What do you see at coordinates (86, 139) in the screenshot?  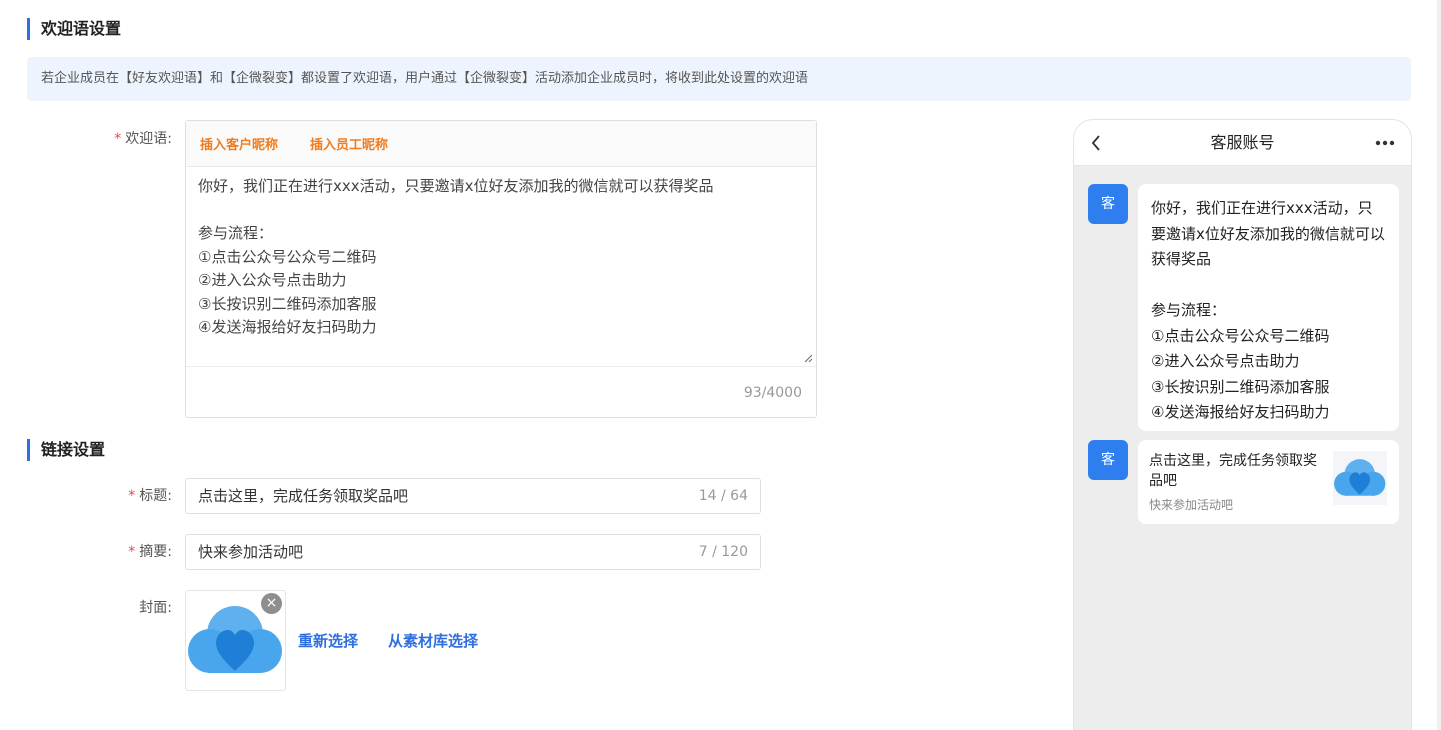 I see `welcome-label: * 欢迎语:` at bounding box center [86, 139].